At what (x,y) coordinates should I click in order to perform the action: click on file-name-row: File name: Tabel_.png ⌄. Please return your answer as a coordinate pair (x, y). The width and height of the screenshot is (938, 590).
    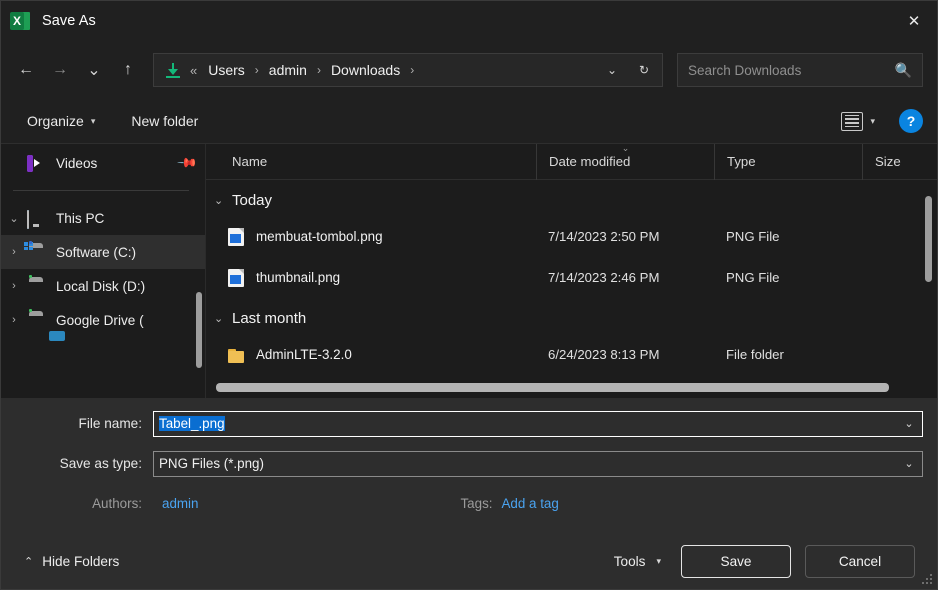
    Looking at the image, I should click on (462, 423).